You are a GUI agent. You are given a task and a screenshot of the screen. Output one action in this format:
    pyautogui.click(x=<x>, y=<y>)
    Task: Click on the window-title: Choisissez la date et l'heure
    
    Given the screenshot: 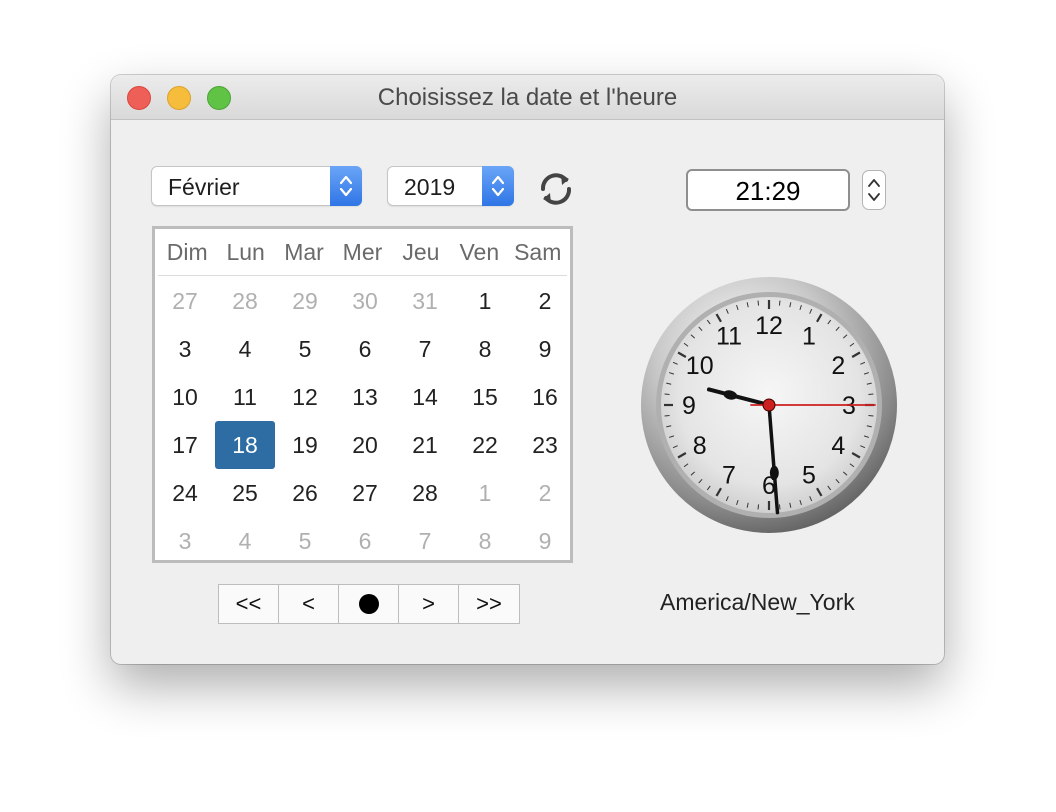 What is the action you would take?
    pyautogui.click(x=527, y=97)
    